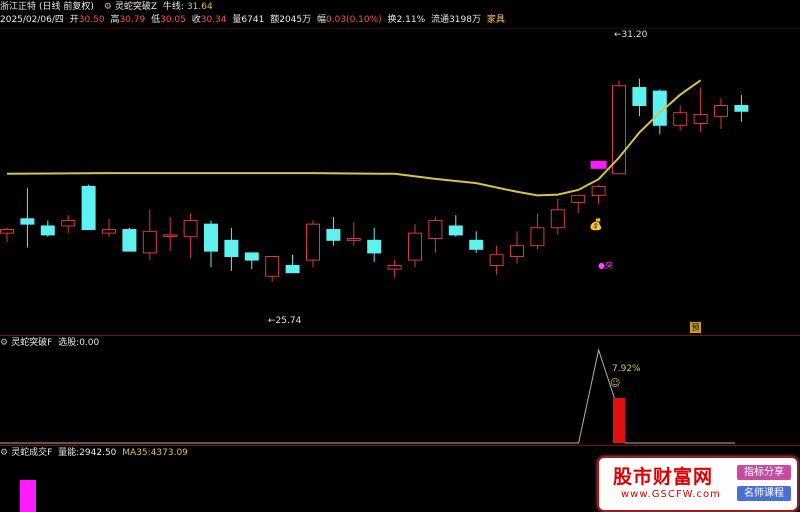 This screenshot has height=512, width=800. I want to click on teacher-course-button: 名师课程, so click(764, 493).